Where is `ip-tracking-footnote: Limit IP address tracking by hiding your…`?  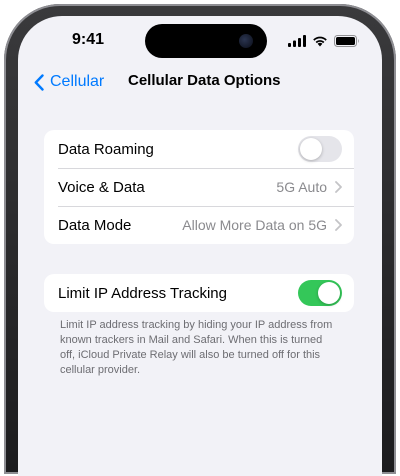
ip-tracking-footnote: Limit IP address tracking by hiding your… is located at coordinates (196, 347).